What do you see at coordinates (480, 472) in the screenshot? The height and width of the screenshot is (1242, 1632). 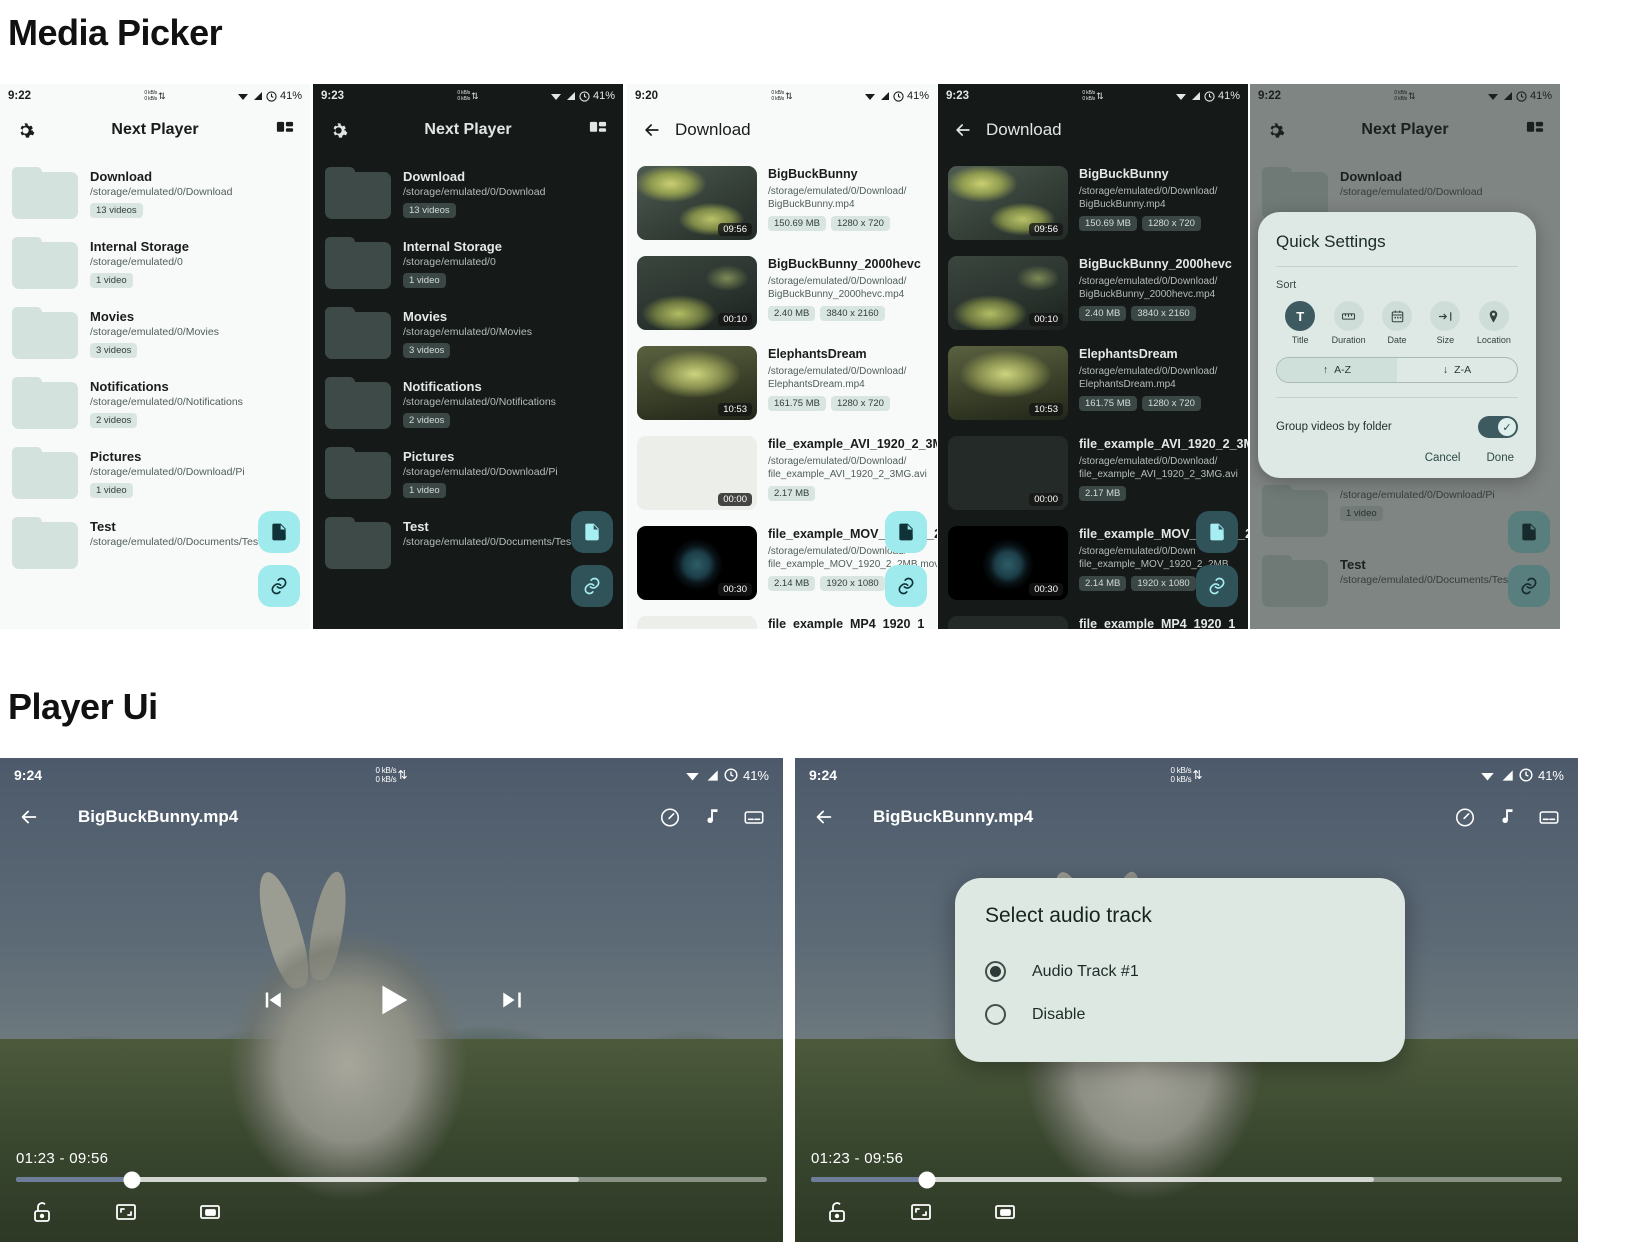 I see `folder-path: /storage/emulated/0/Download/Pi` at bounding box center [480, 472].